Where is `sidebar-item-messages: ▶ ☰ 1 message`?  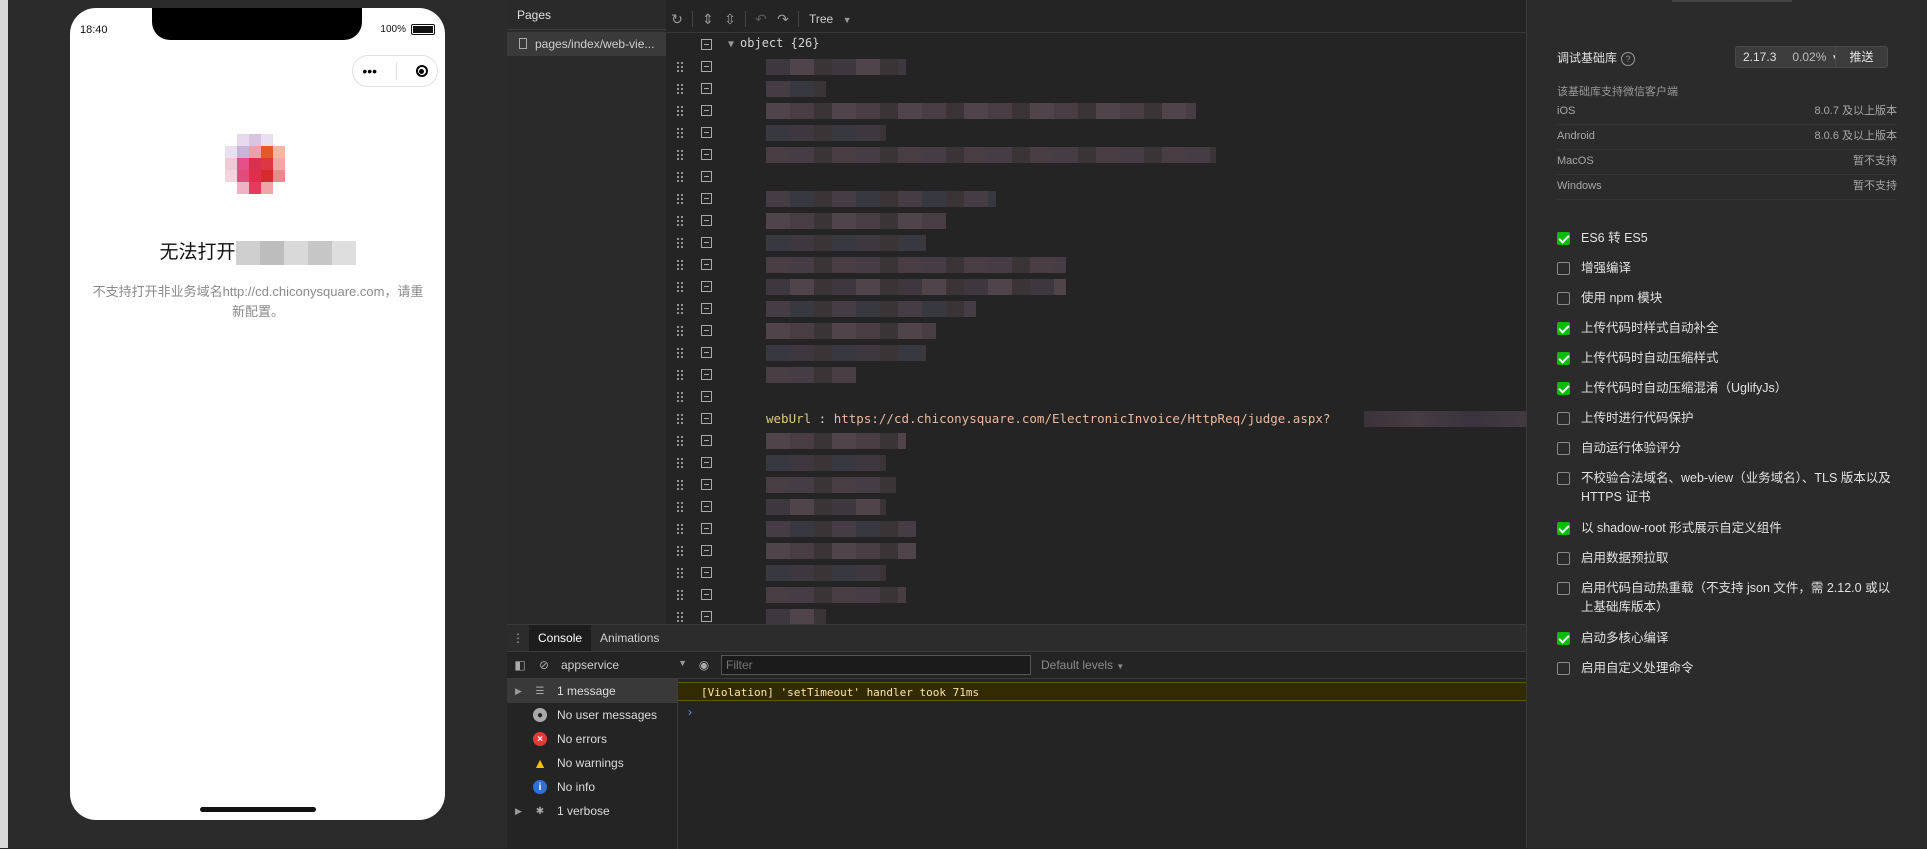
sidebar-item-messages: ▶ ☰ 1 message is located at coordinates (592, 691).